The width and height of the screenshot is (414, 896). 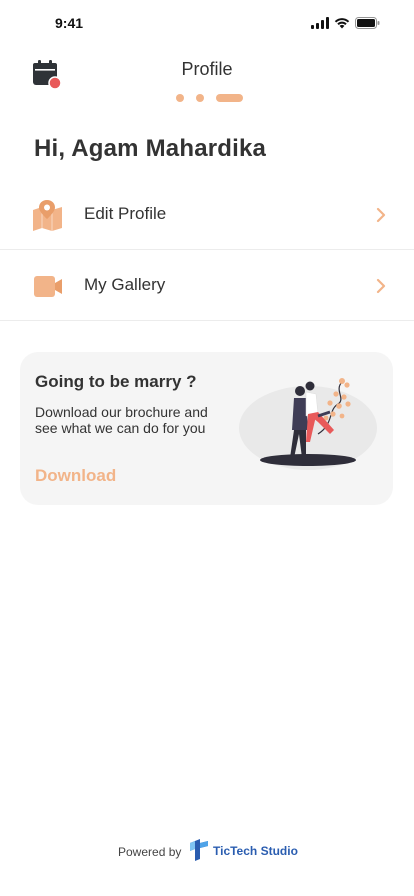 I want to click on page-indicator, so click(x=209, y=98).